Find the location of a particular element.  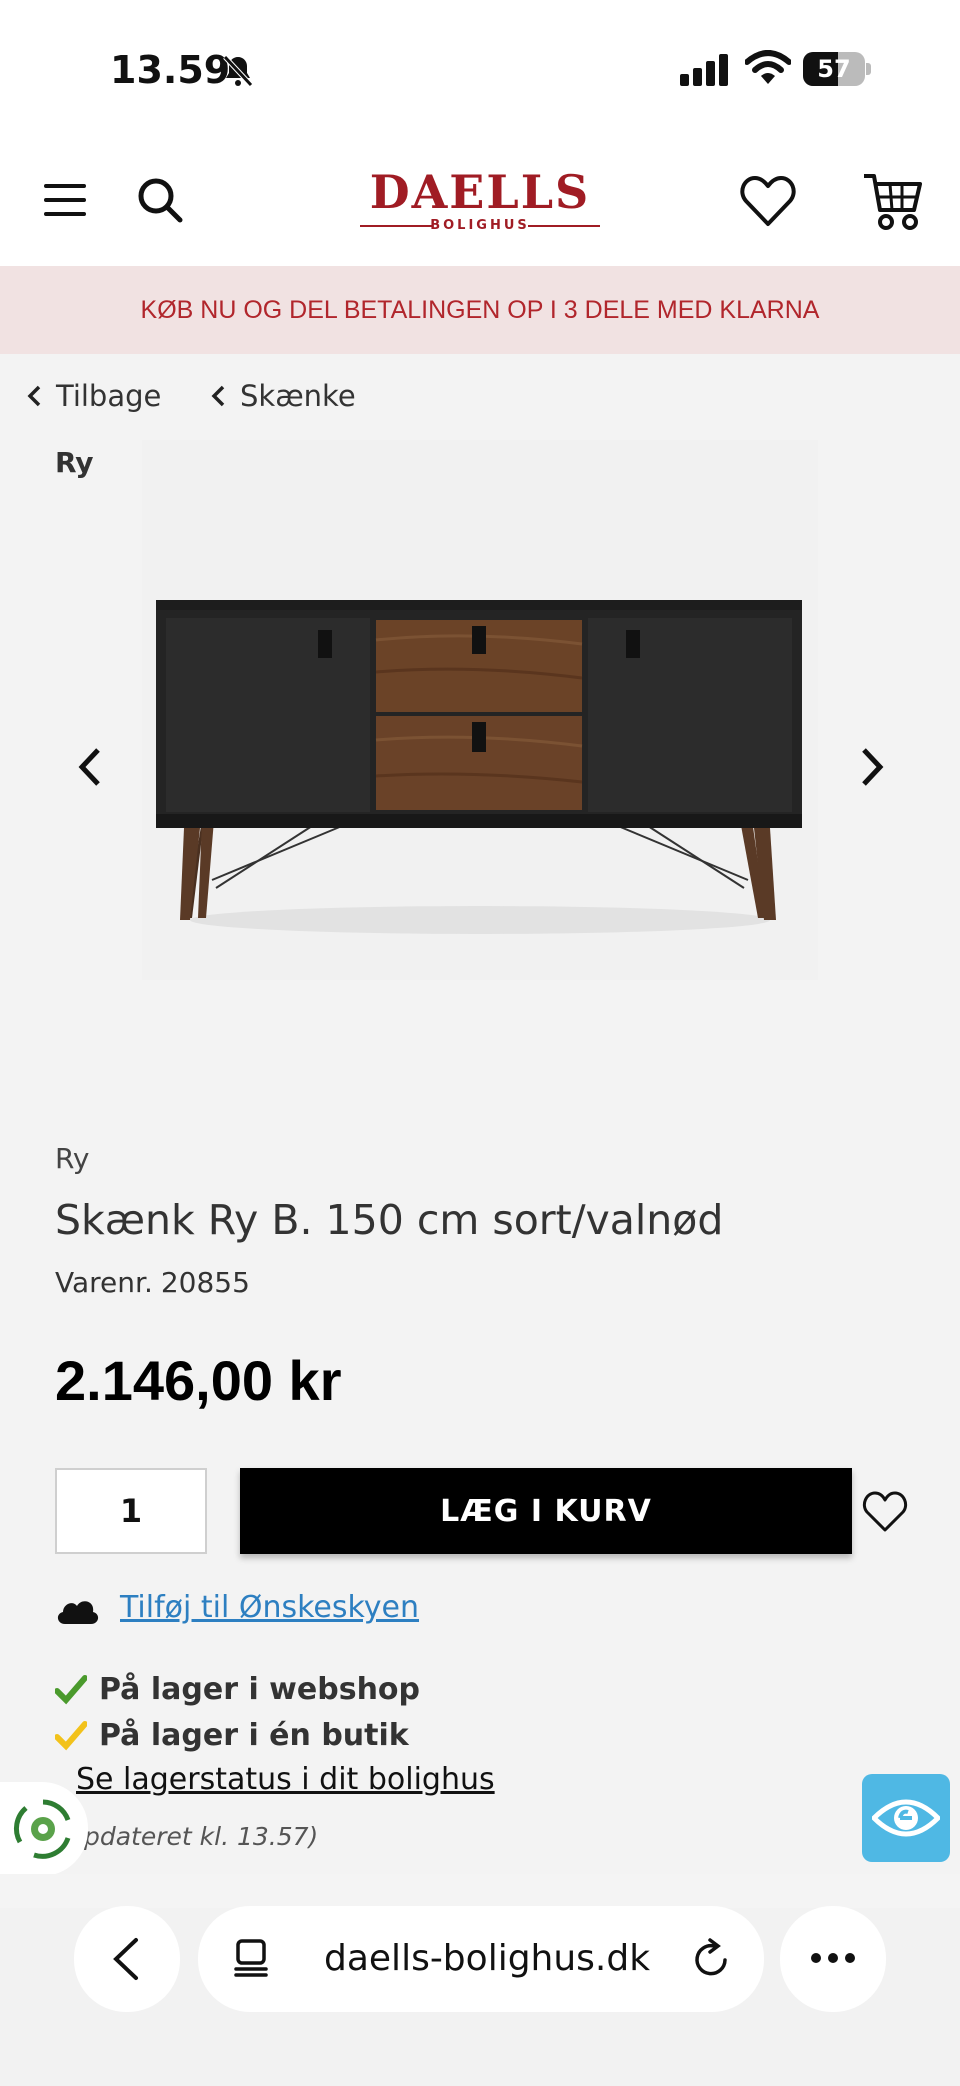

reload-icon is located at coordinates (712, 1959).